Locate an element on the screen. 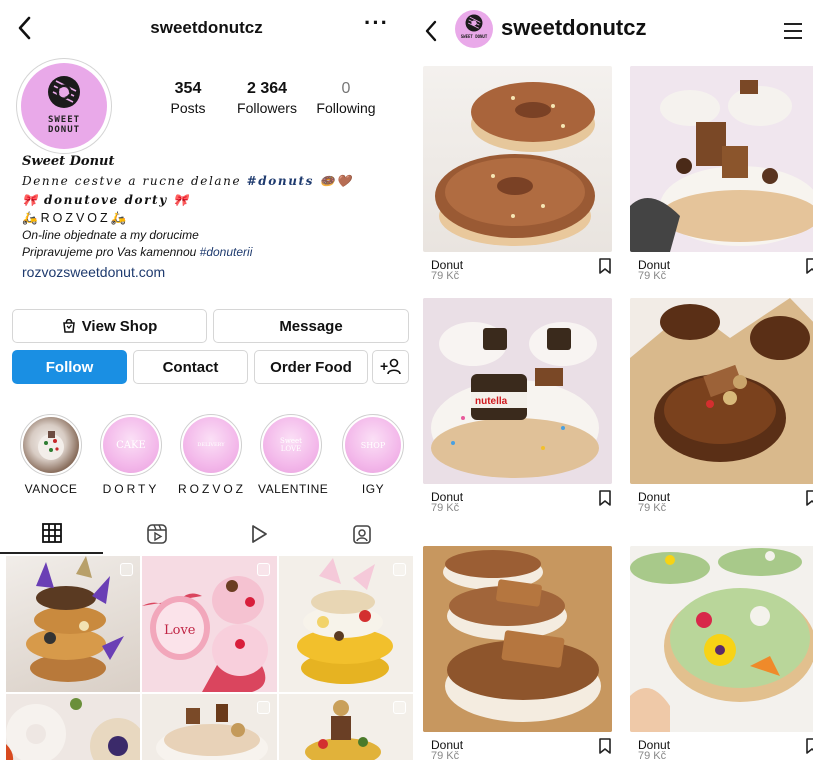 The image size is (813, 760). tab-tagged is located at coordinates (361, 534).